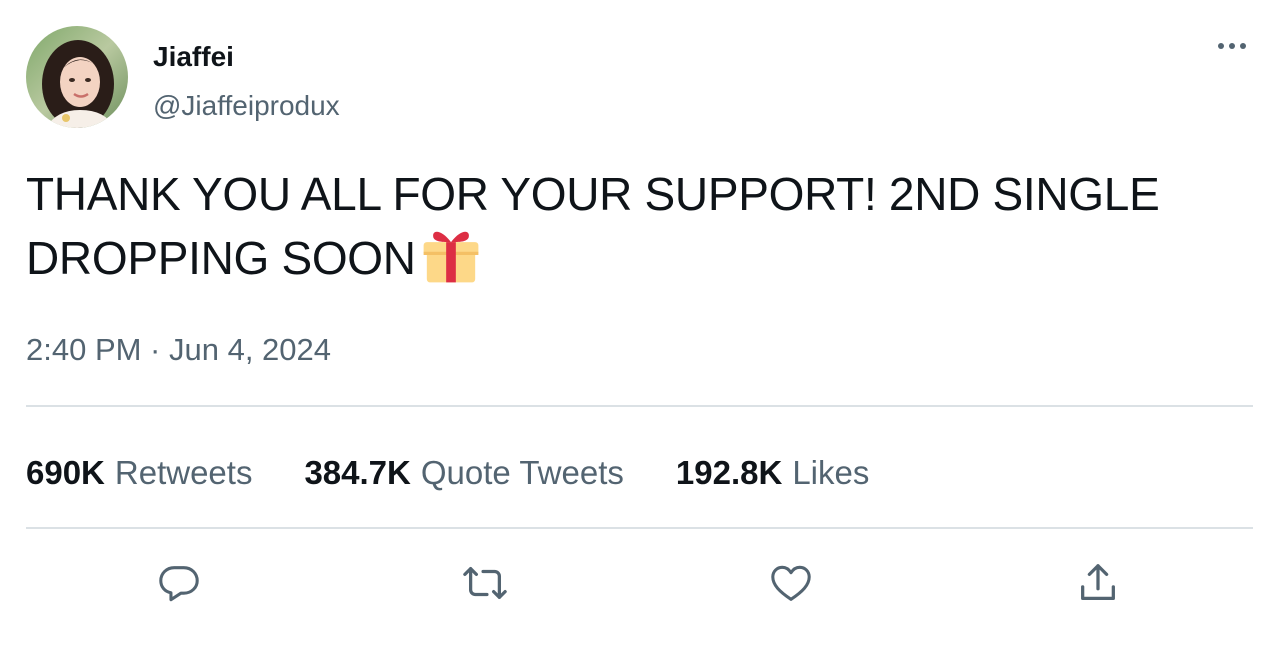  Describe the element at coordinates (246, 106) in the screenshot. I see `author-handle: @Jiaffeiprodux` at that location.